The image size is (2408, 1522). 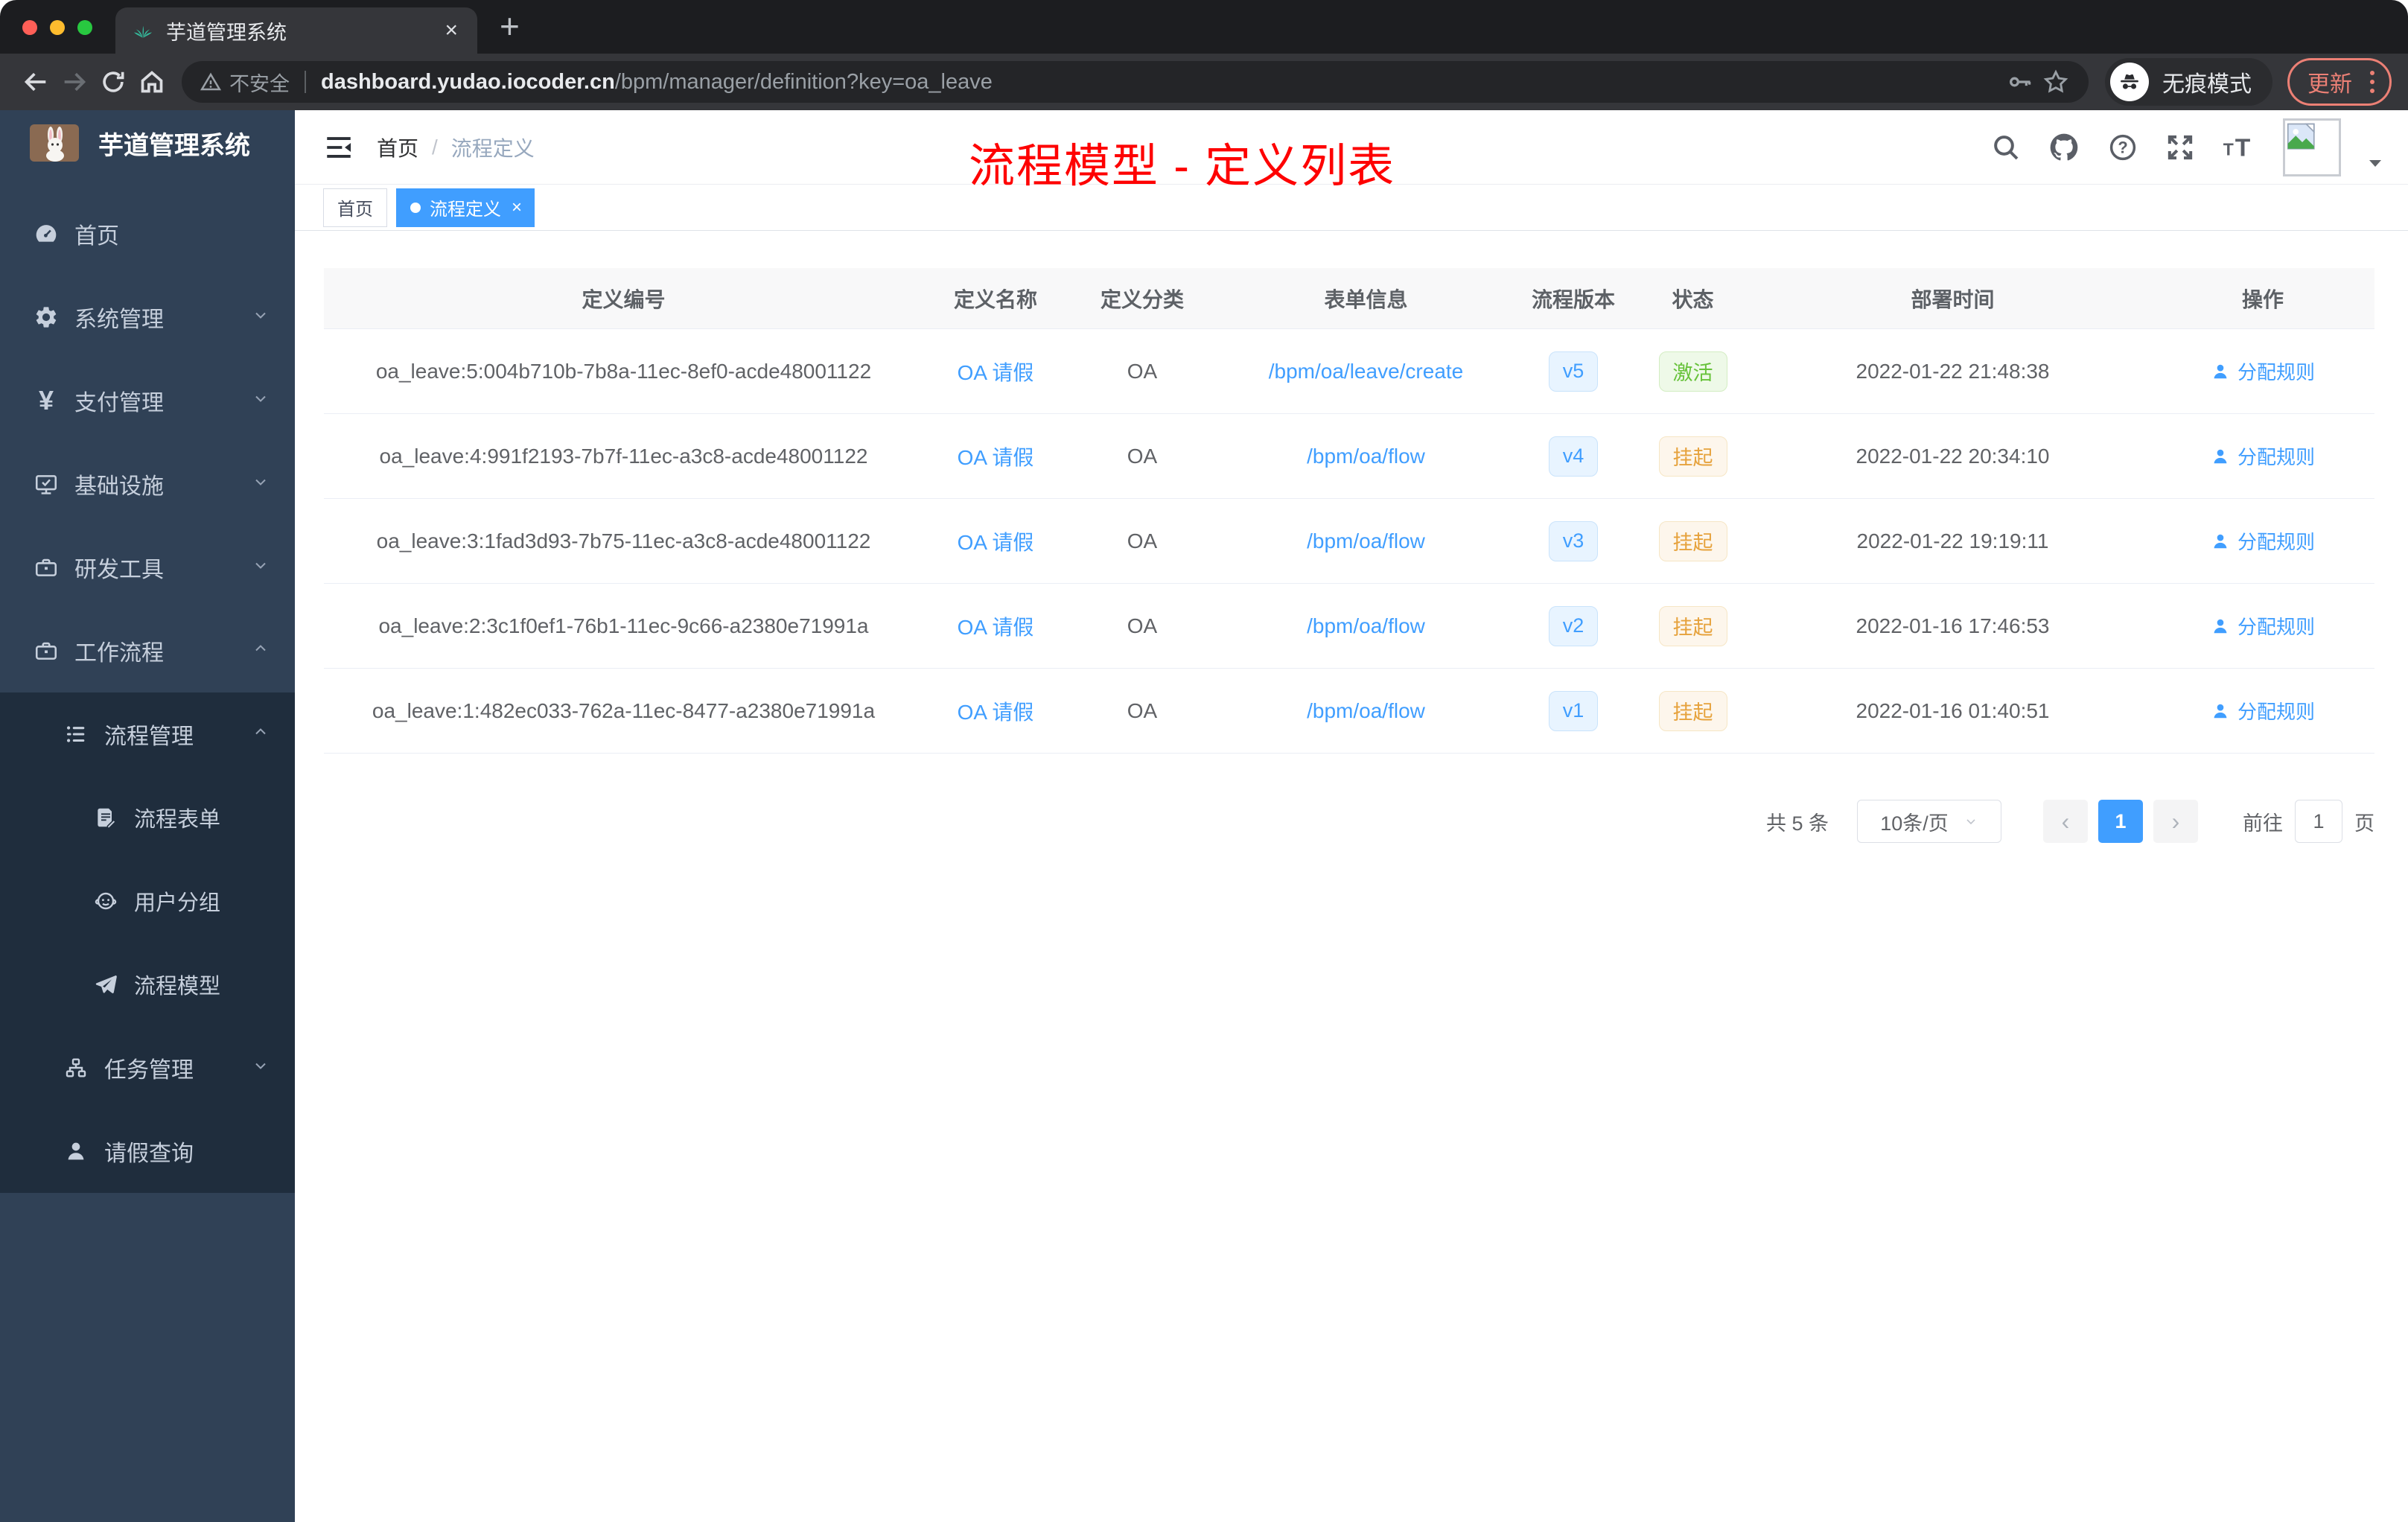 What do you see at coordinates (2375, 164) in the screenshot?
I see `avatar-caret-down-icon` at bounding box center [2375, 164].